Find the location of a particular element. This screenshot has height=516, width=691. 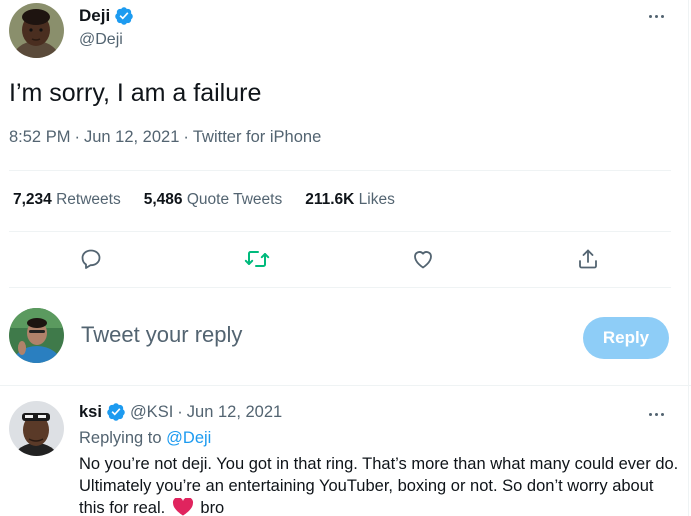

tweet-meta: 8:52 PM · Jun 12, 2021 · Twitter for iPhone is located at coordinates (165, 137).